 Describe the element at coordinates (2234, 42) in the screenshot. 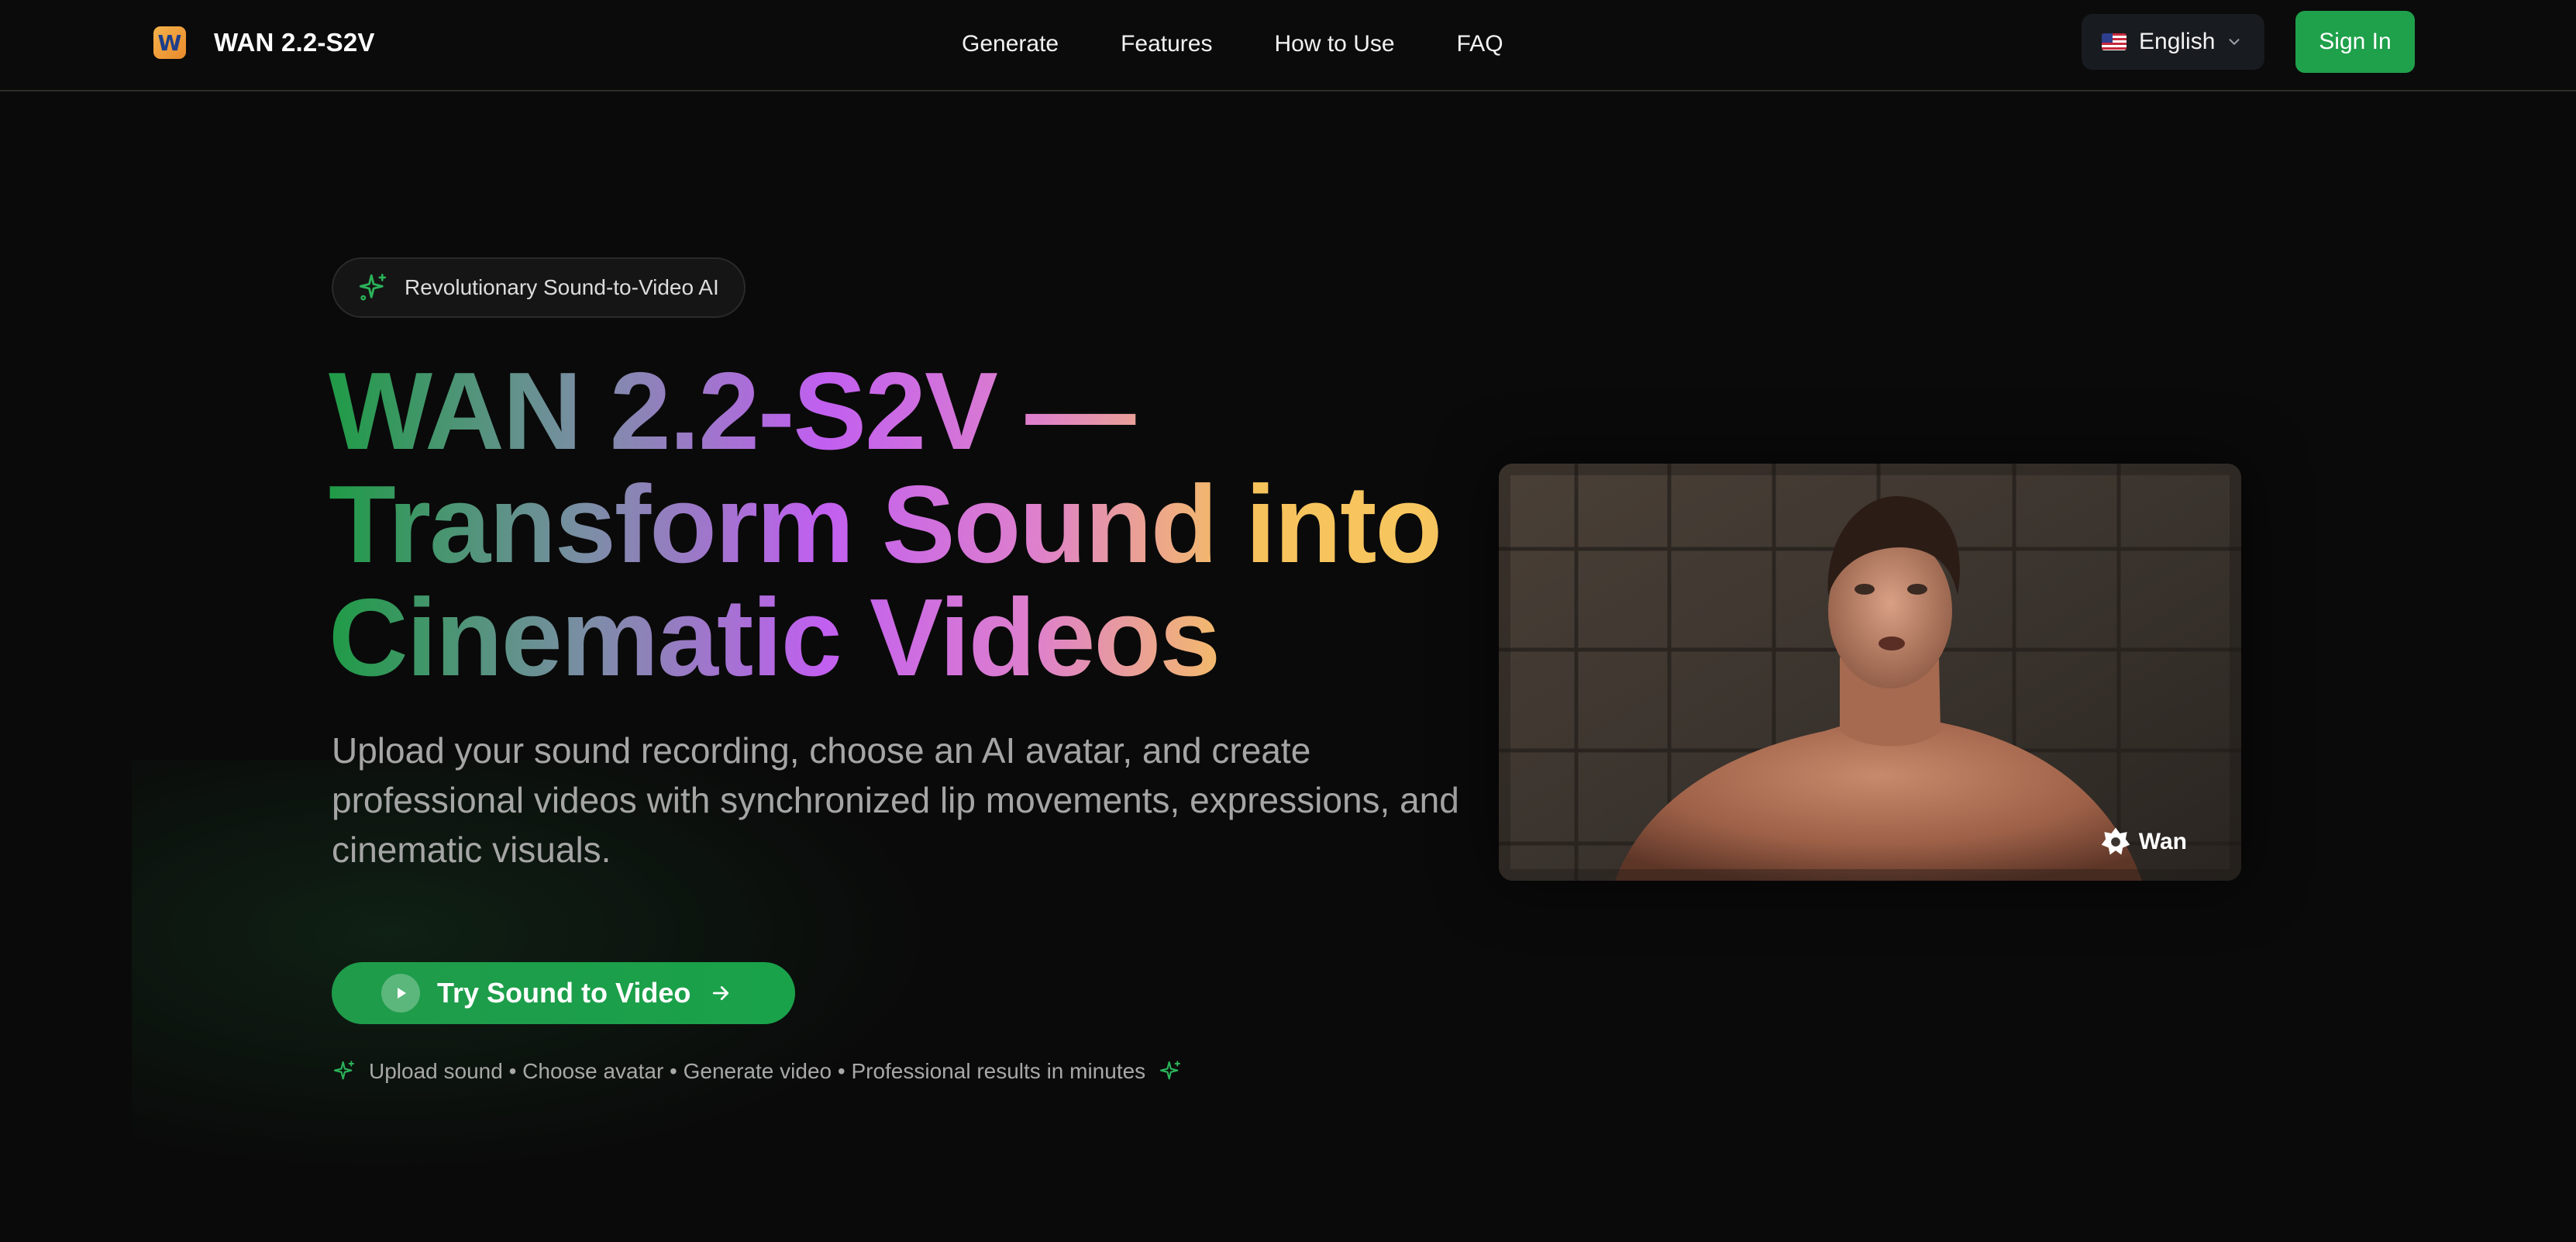

I see `chevron-down-icon` at that location.